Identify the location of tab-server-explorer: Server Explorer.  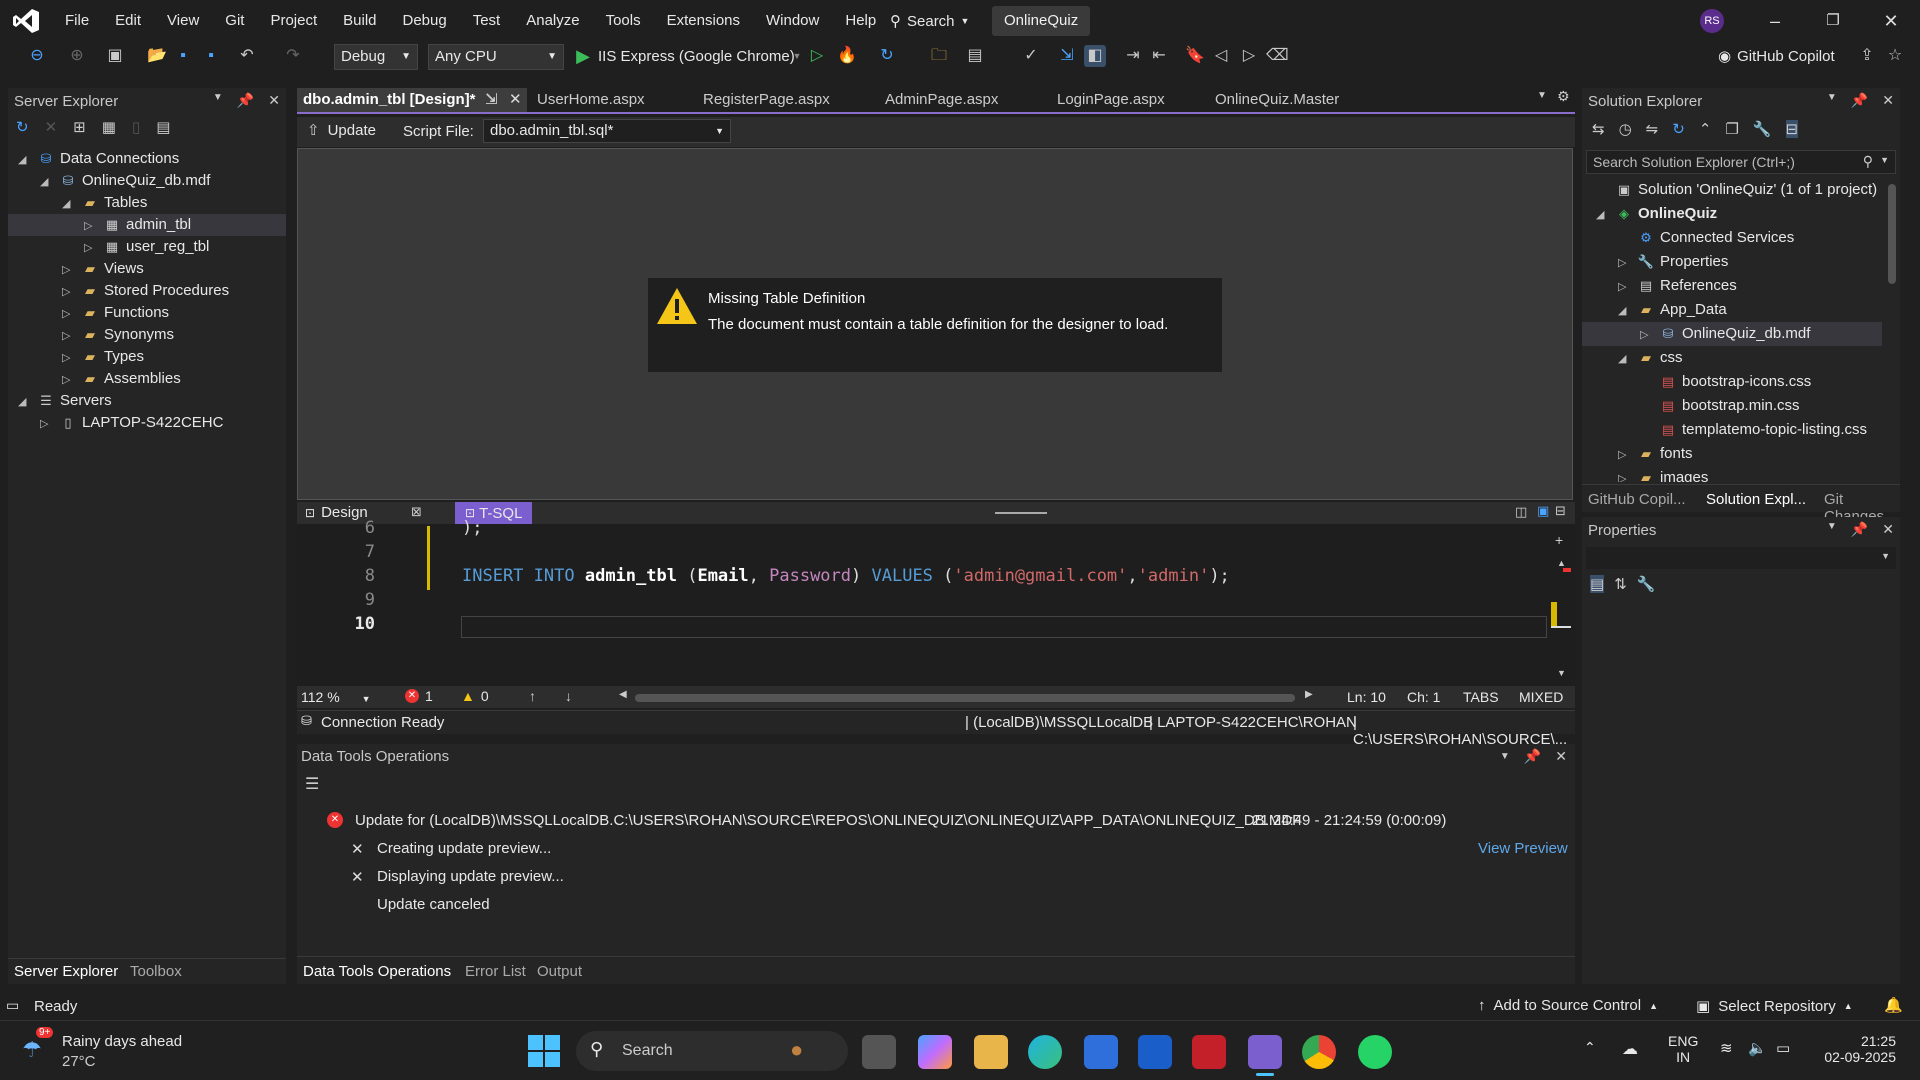
(66, 971).